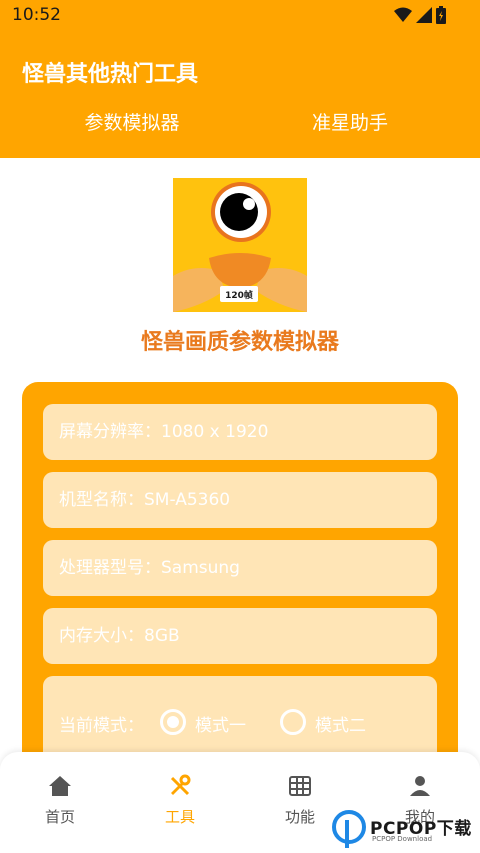 This screenshot has height=853, width=480. Describe the element at coordinates (441, 15) in the screenshot. I see `battery-icon` at that location.